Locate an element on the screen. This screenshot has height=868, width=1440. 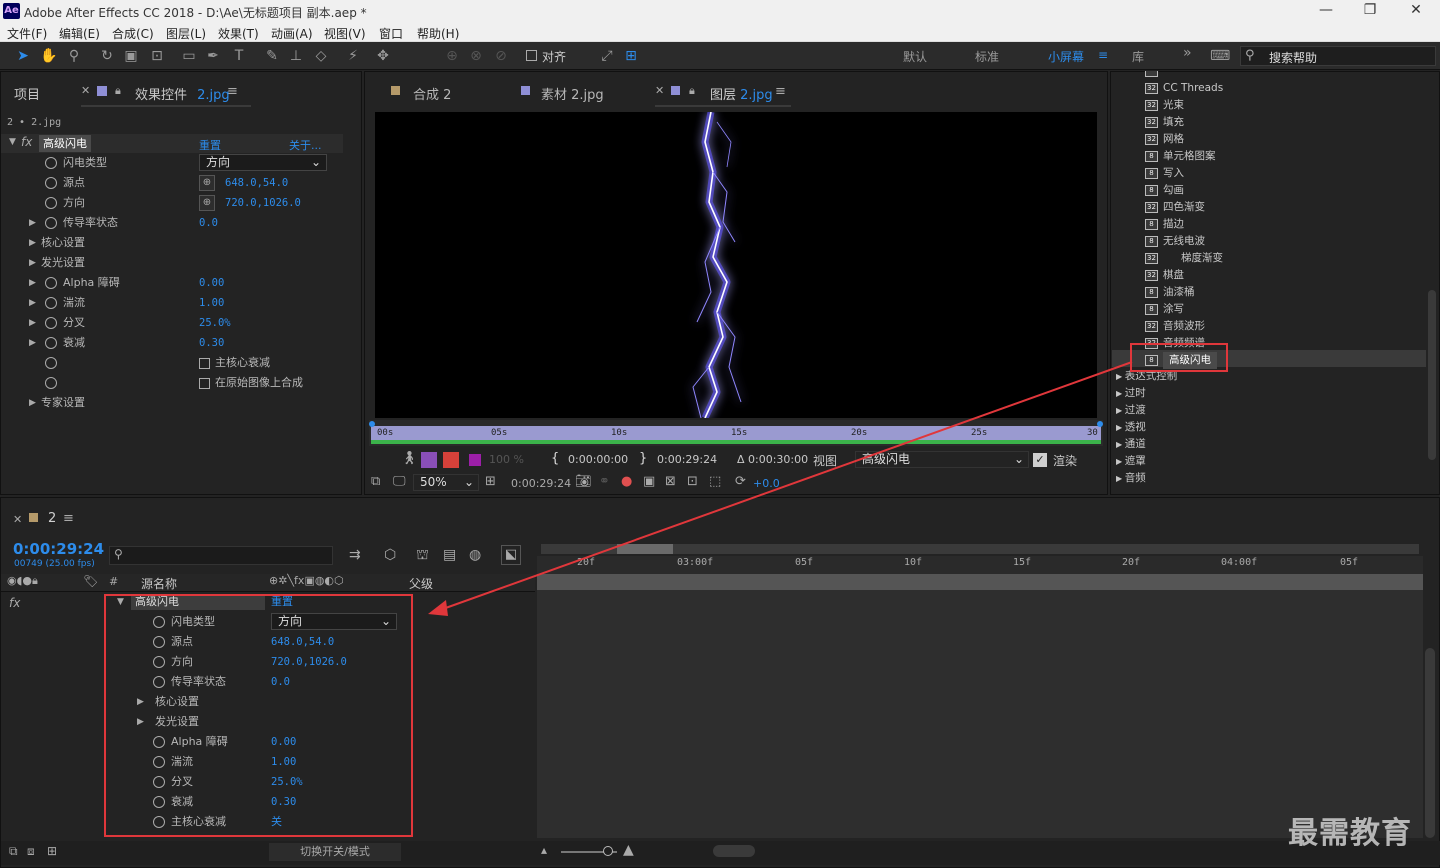
annotation-arrow is located at coordinates (780, 488).